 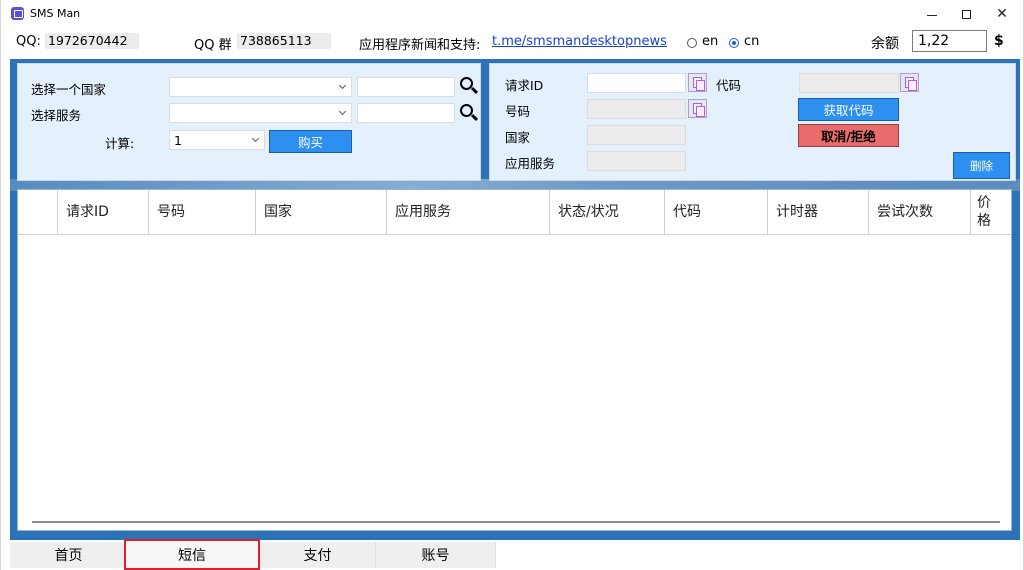 I want to click on column-header-attempts: 尝试次数, so click(x=920, y=212).